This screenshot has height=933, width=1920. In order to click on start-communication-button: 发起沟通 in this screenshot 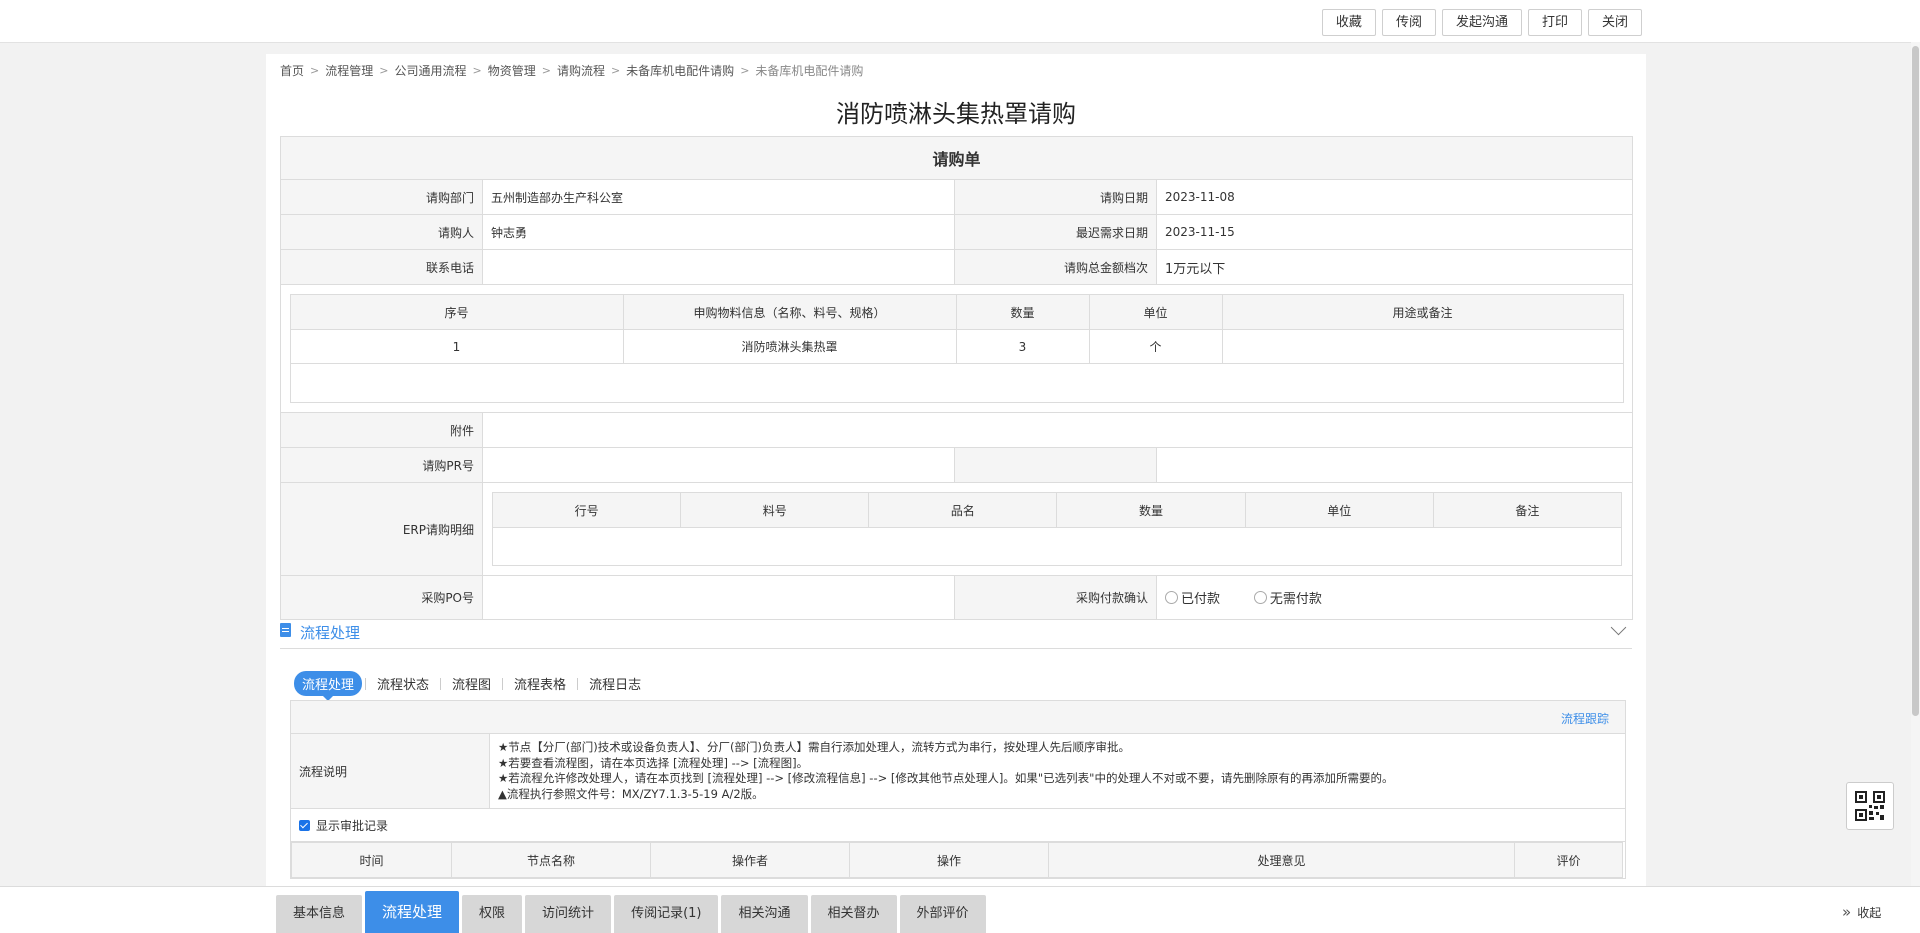, I will do `click(1481, 22)`.